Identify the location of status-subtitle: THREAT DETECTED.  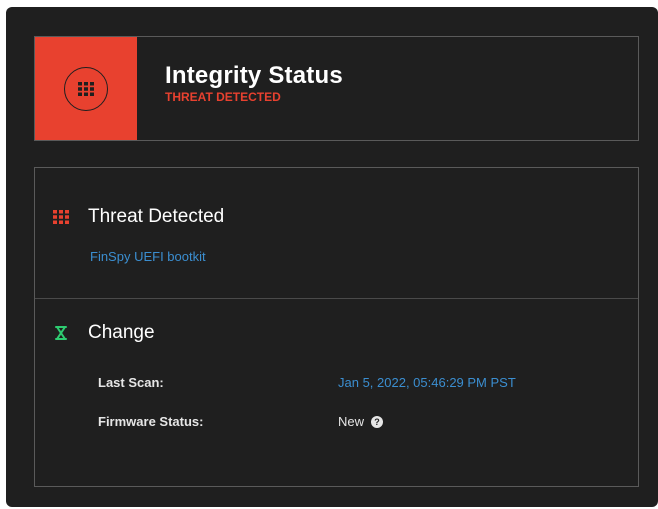
(223, 97).